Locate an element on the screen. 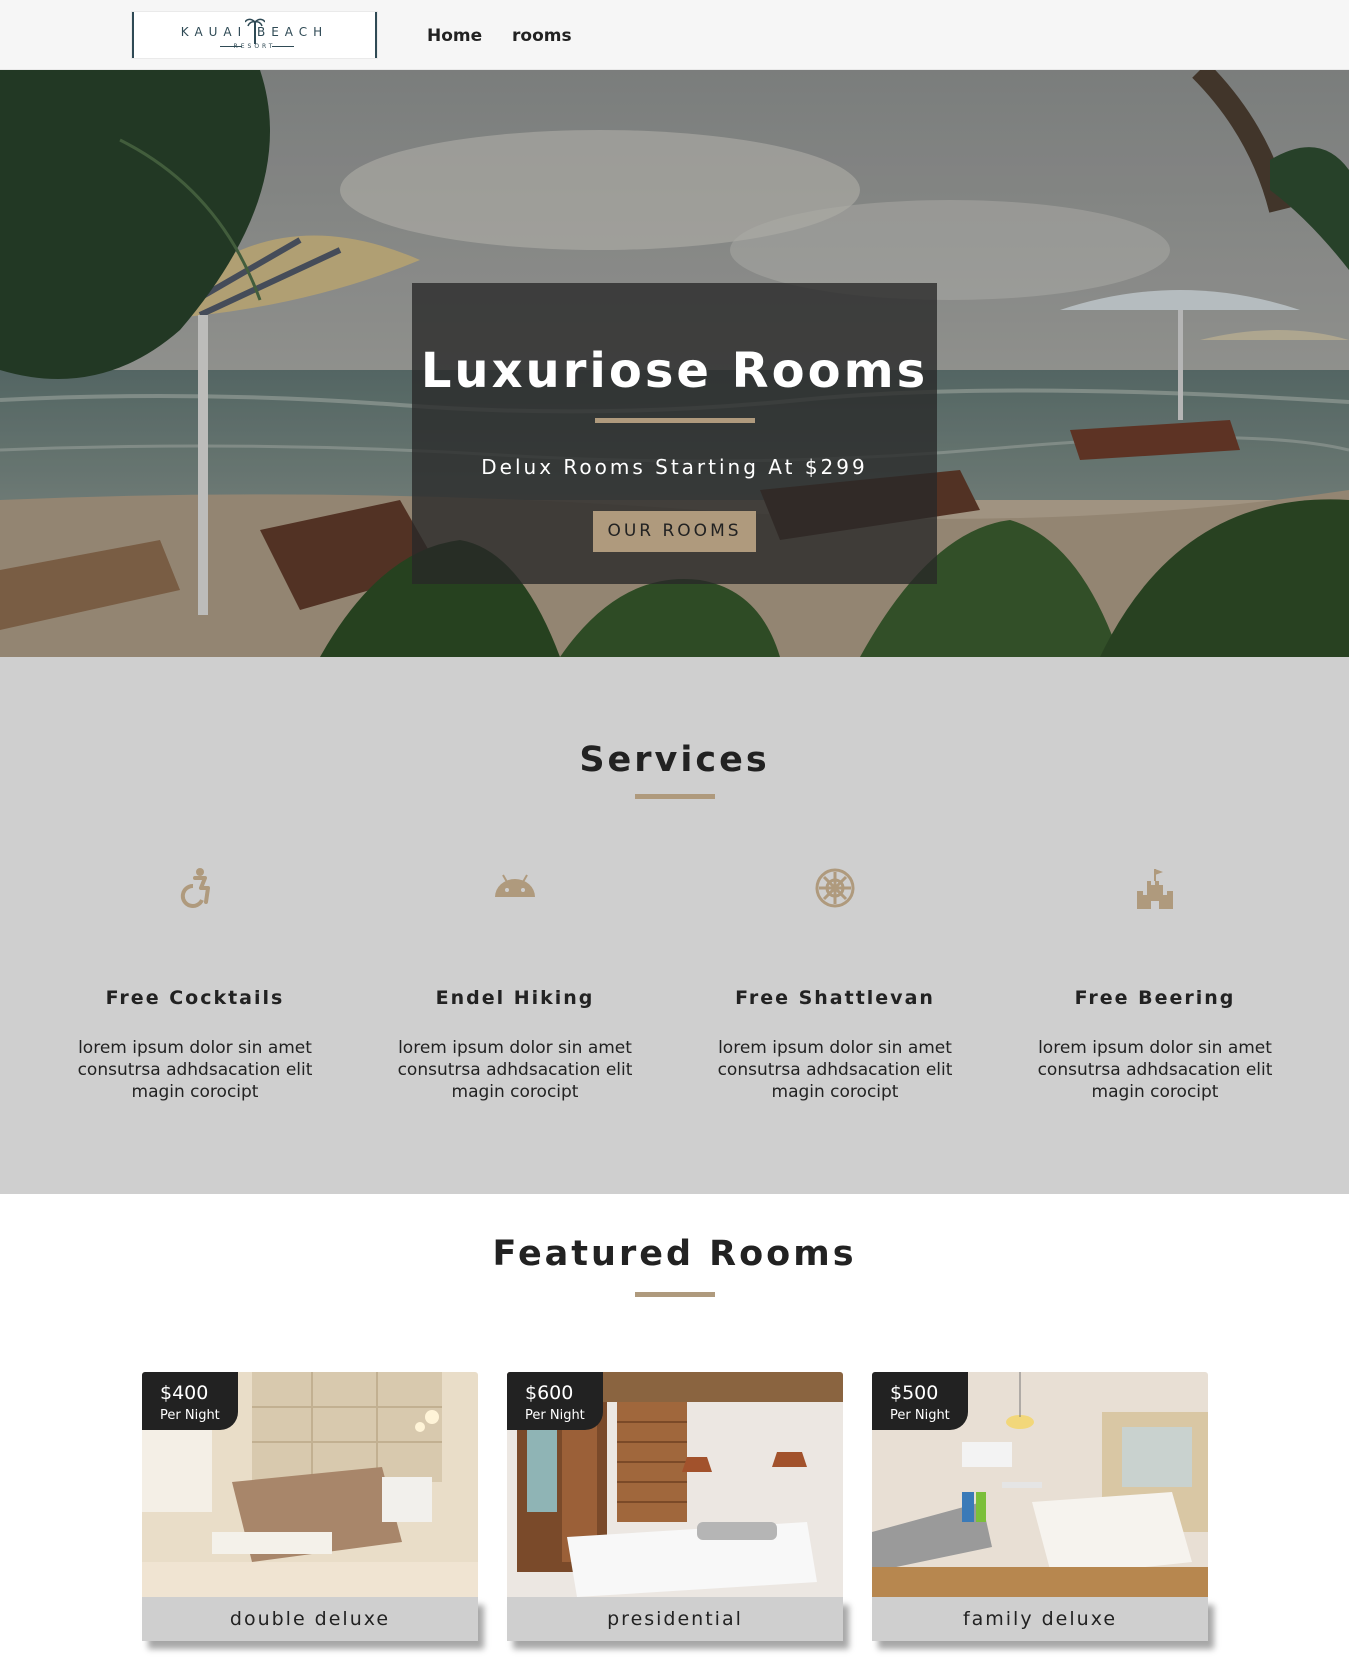  service-title: Free Cocktails is located at coordinates (195, 998).